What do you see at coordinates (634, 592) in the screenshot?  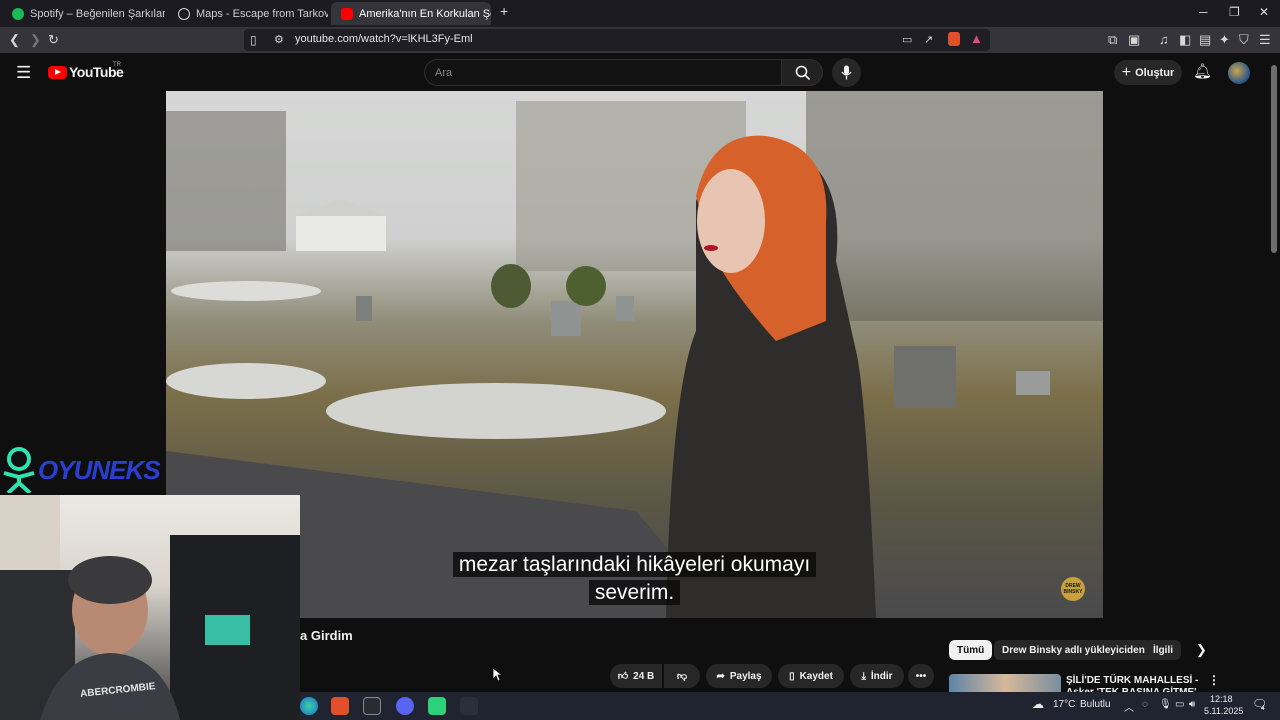 I see `subtitle-line-2: severim.` at bounding box center [634, 592].